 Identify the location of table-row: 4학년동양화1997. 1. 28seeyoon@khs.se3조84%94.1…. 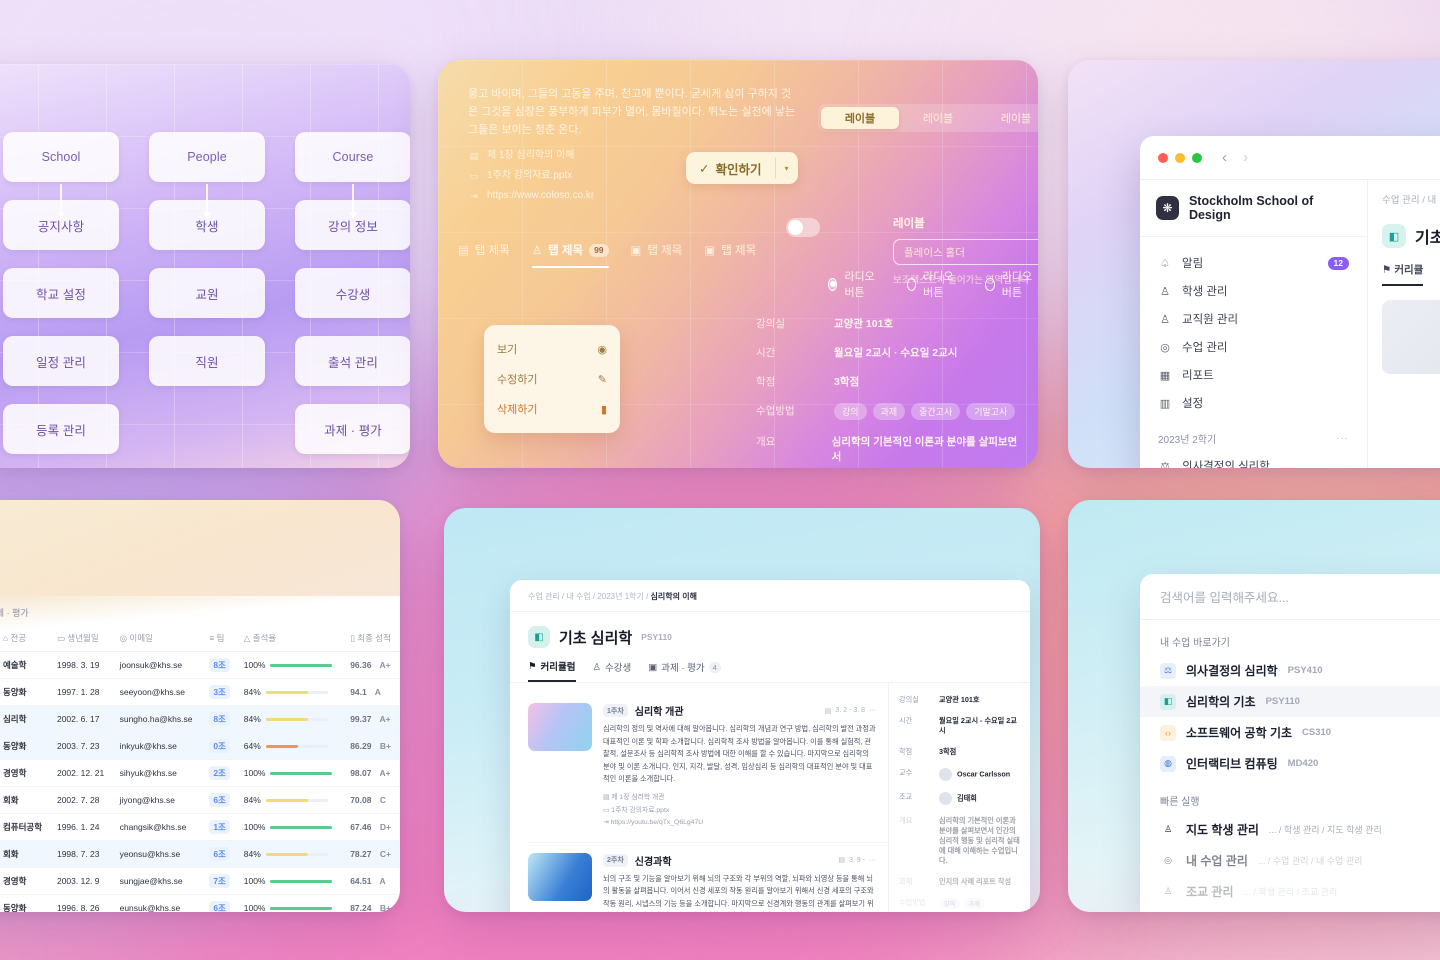
(200, 692).